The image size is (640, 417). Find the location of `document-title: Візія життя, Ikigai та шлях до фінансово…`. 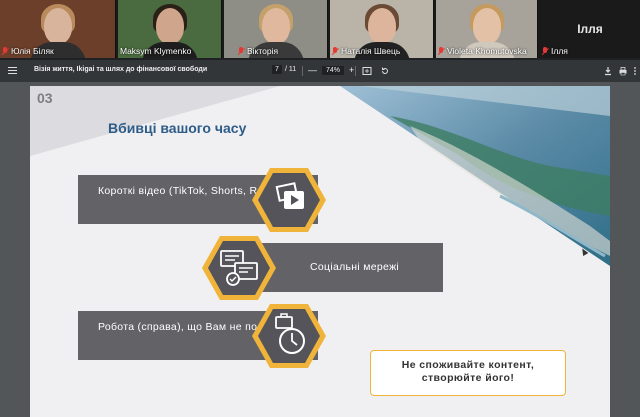

document-title: Візія життя, Ikigai та шлях до фінансово… is located at coordinates (121, 69).